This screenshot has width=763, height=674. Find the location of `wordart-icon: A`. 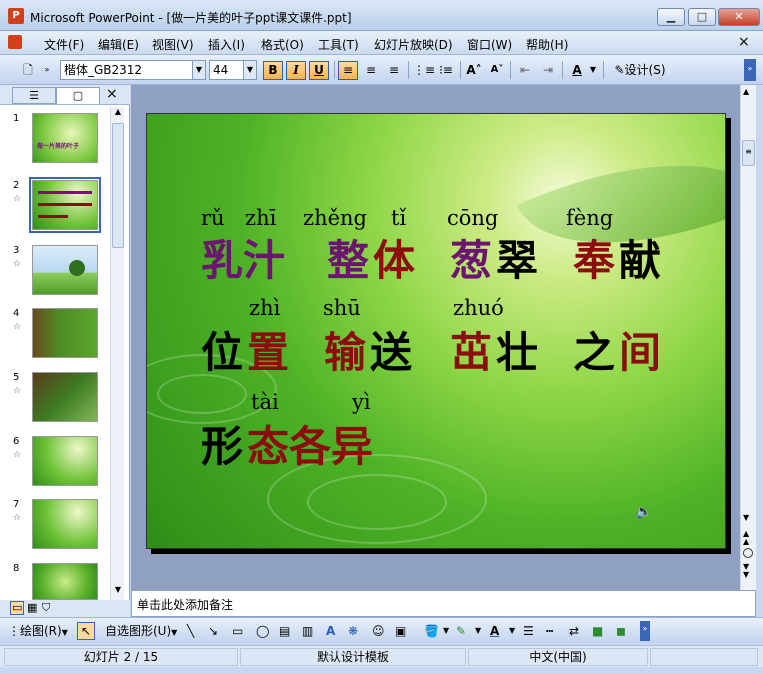

wordart-icon: A is located at coordinates (330, 631).